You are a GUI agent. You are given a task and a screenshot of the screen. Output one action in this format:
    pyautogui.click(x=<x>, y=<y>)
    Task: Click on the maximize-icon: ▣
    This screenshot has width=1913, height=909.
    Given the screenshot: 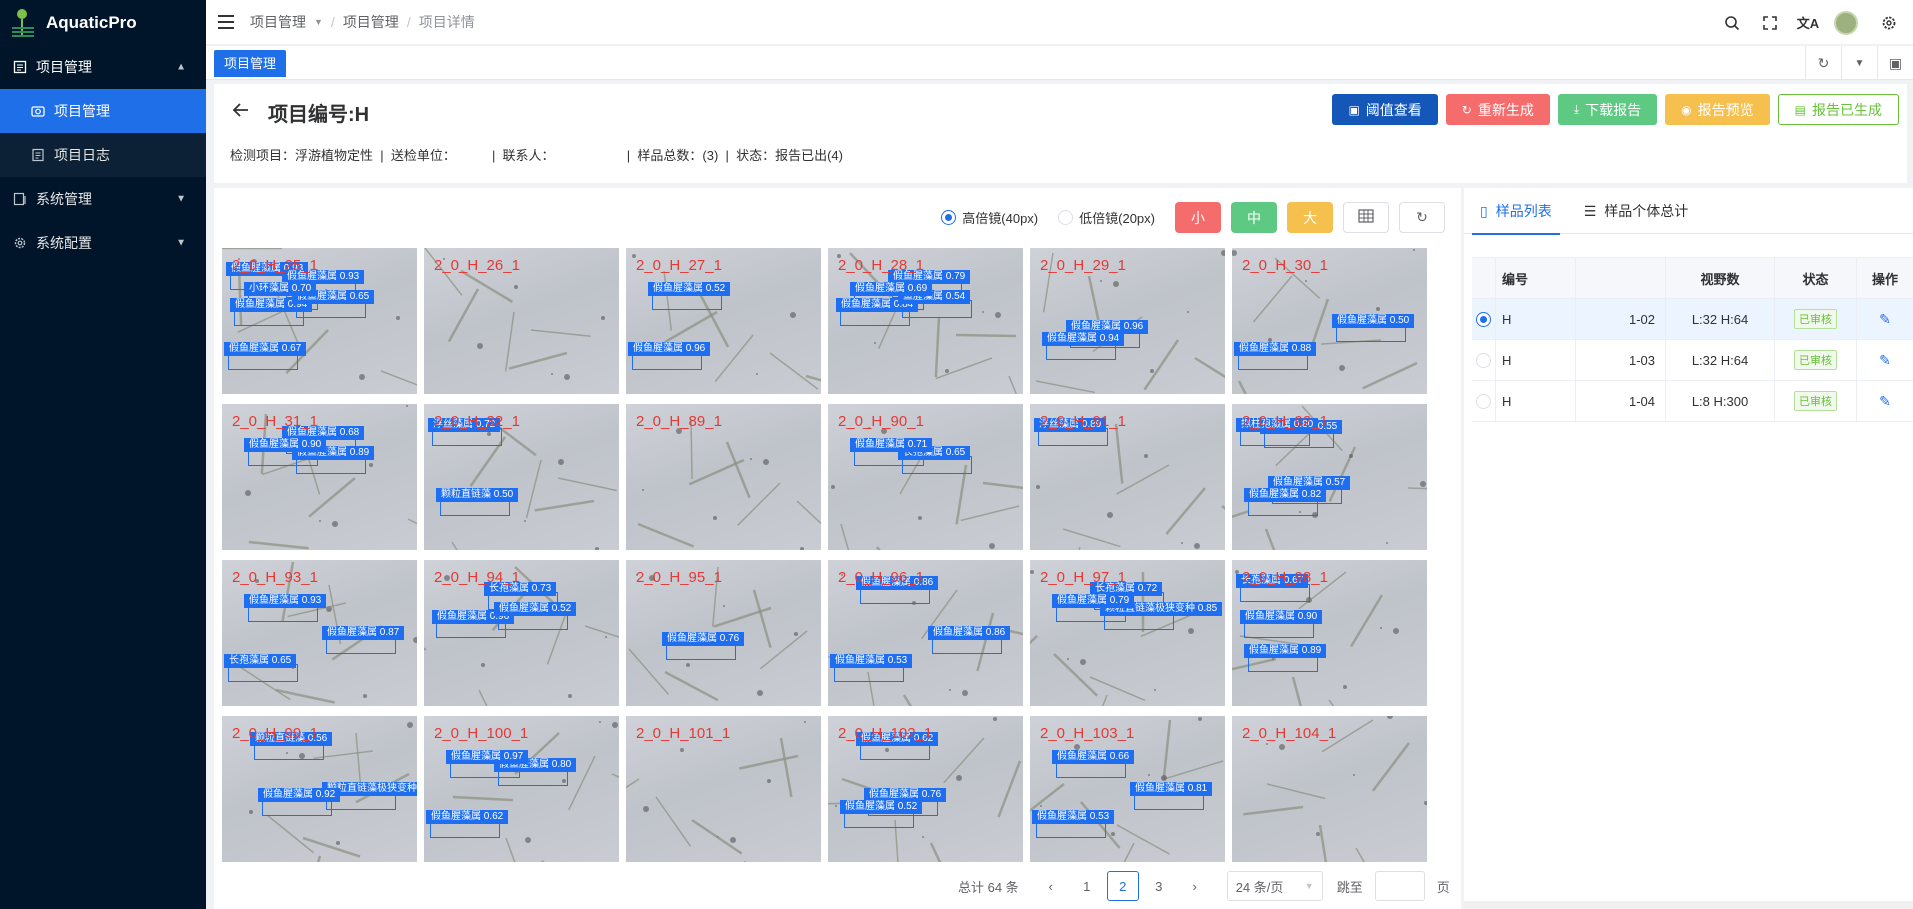 What is the action you would take?
    pyautogui.click(x=1895, y=63)
    